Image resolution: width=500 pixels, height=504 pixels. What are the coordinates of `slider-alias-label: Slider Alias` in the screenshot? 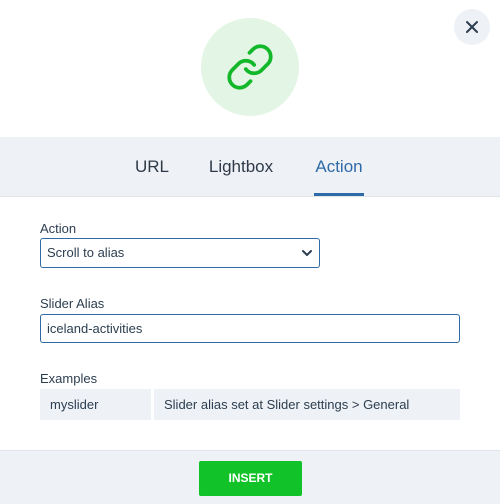 It's located at (72, 303).